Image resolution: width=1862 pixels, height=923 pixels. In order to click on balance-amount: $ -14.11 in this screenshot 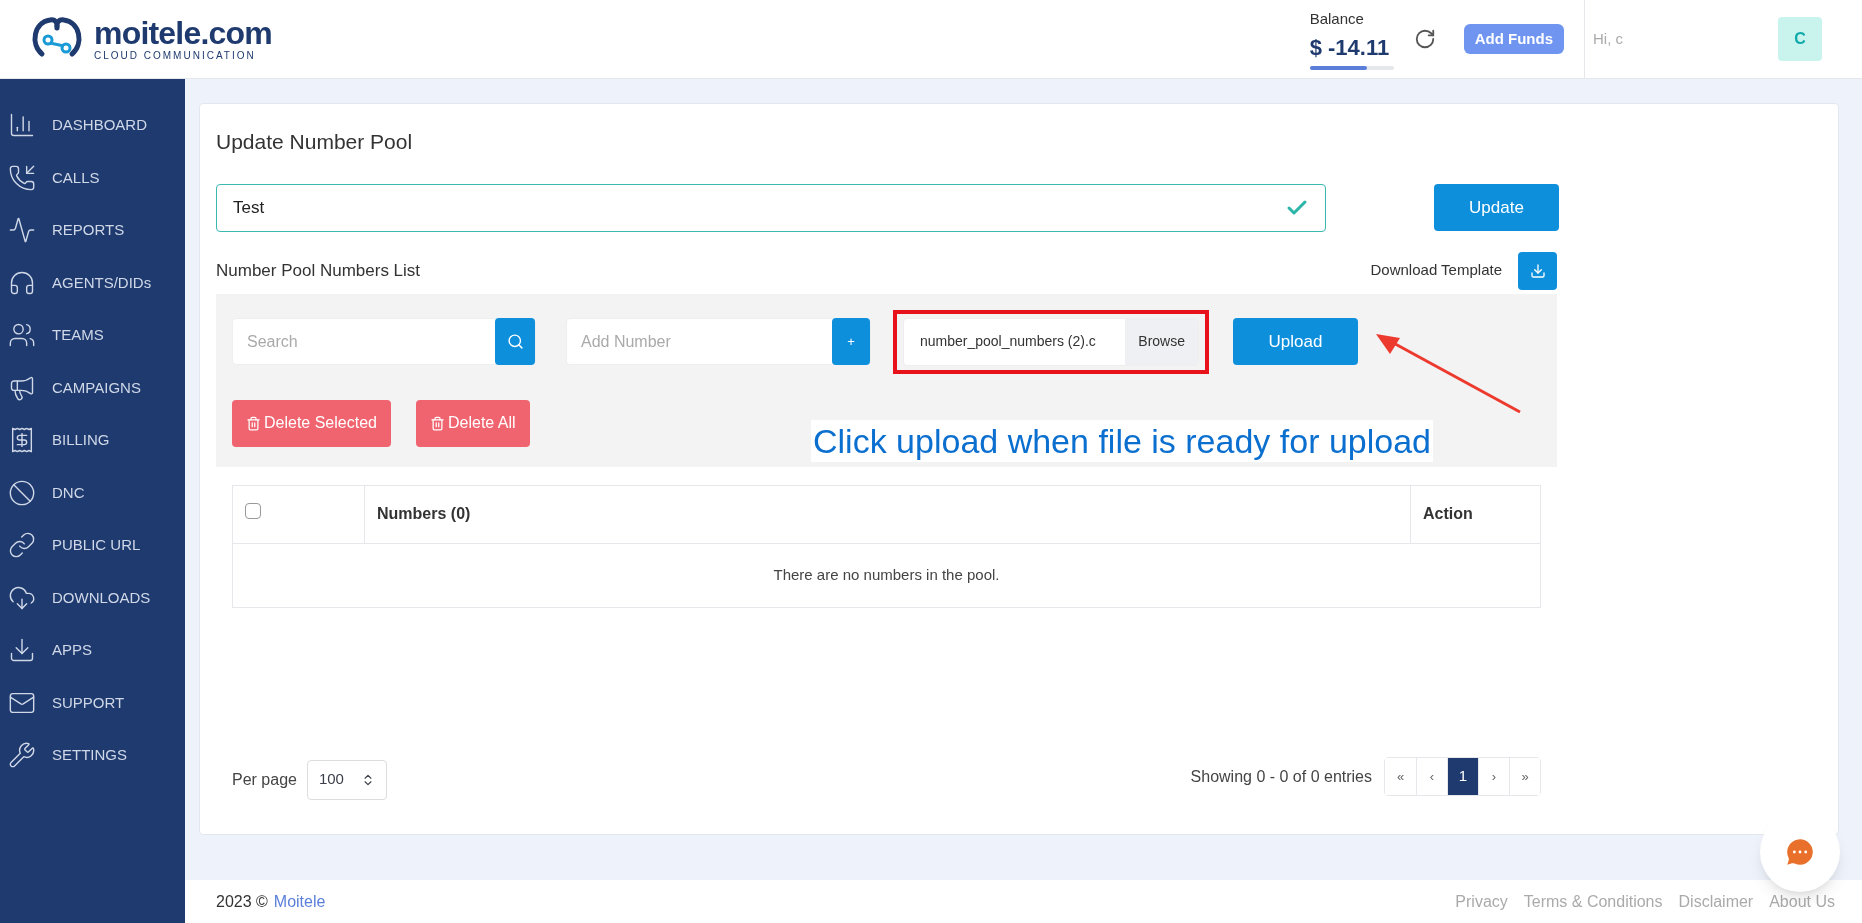, I will do `click(1350, 47)`.